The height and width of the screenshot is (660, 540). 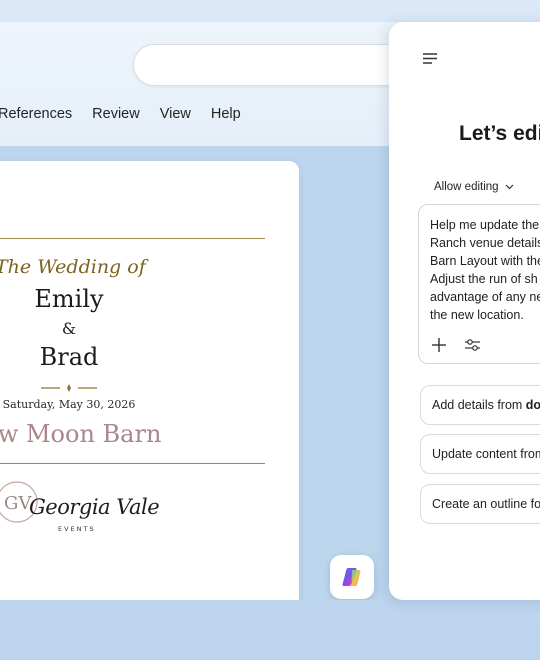 I want to click on search-input, so click(x=266, y=65).